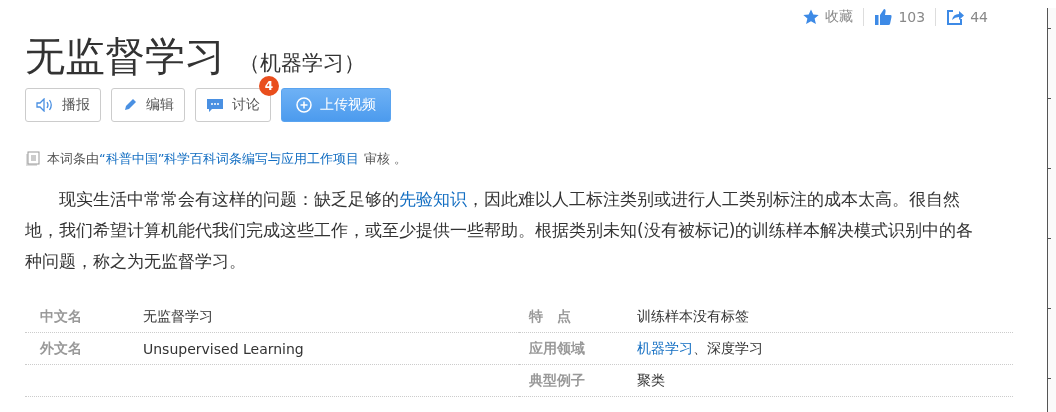 This screenshot has width=1056, height=412. Describe the element at coordinates (665, 347) in the screenshot. I see `link: 机器学习` at that location.